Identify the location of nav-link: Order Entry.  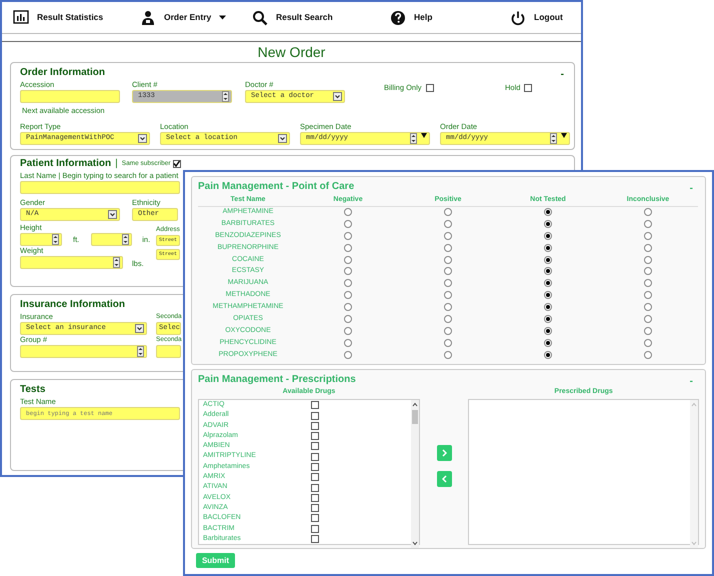
(196, 18).